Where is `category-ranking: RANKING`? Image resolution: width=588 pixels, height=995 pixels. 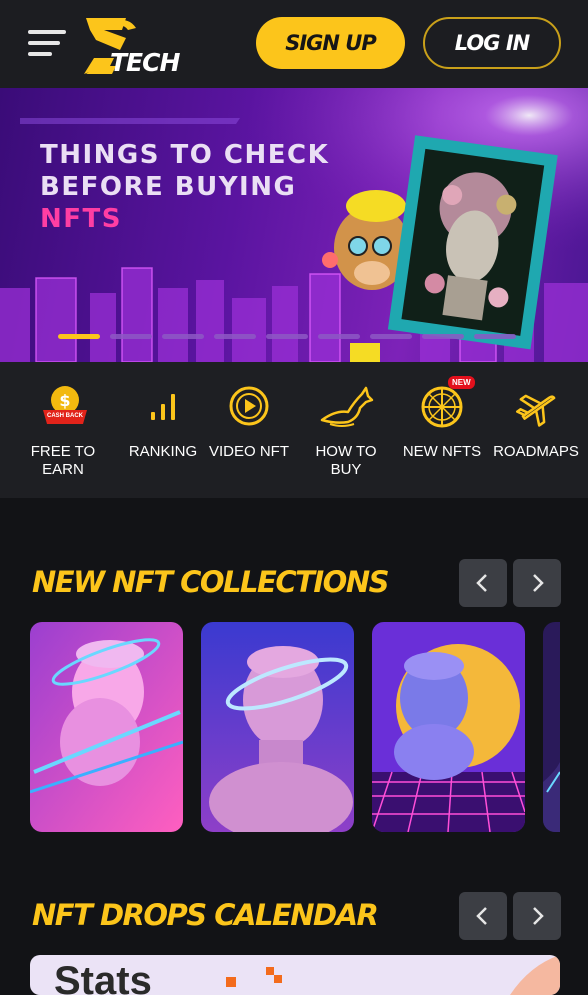
category-ranking: RANKING is located at coordinates (163, 422).